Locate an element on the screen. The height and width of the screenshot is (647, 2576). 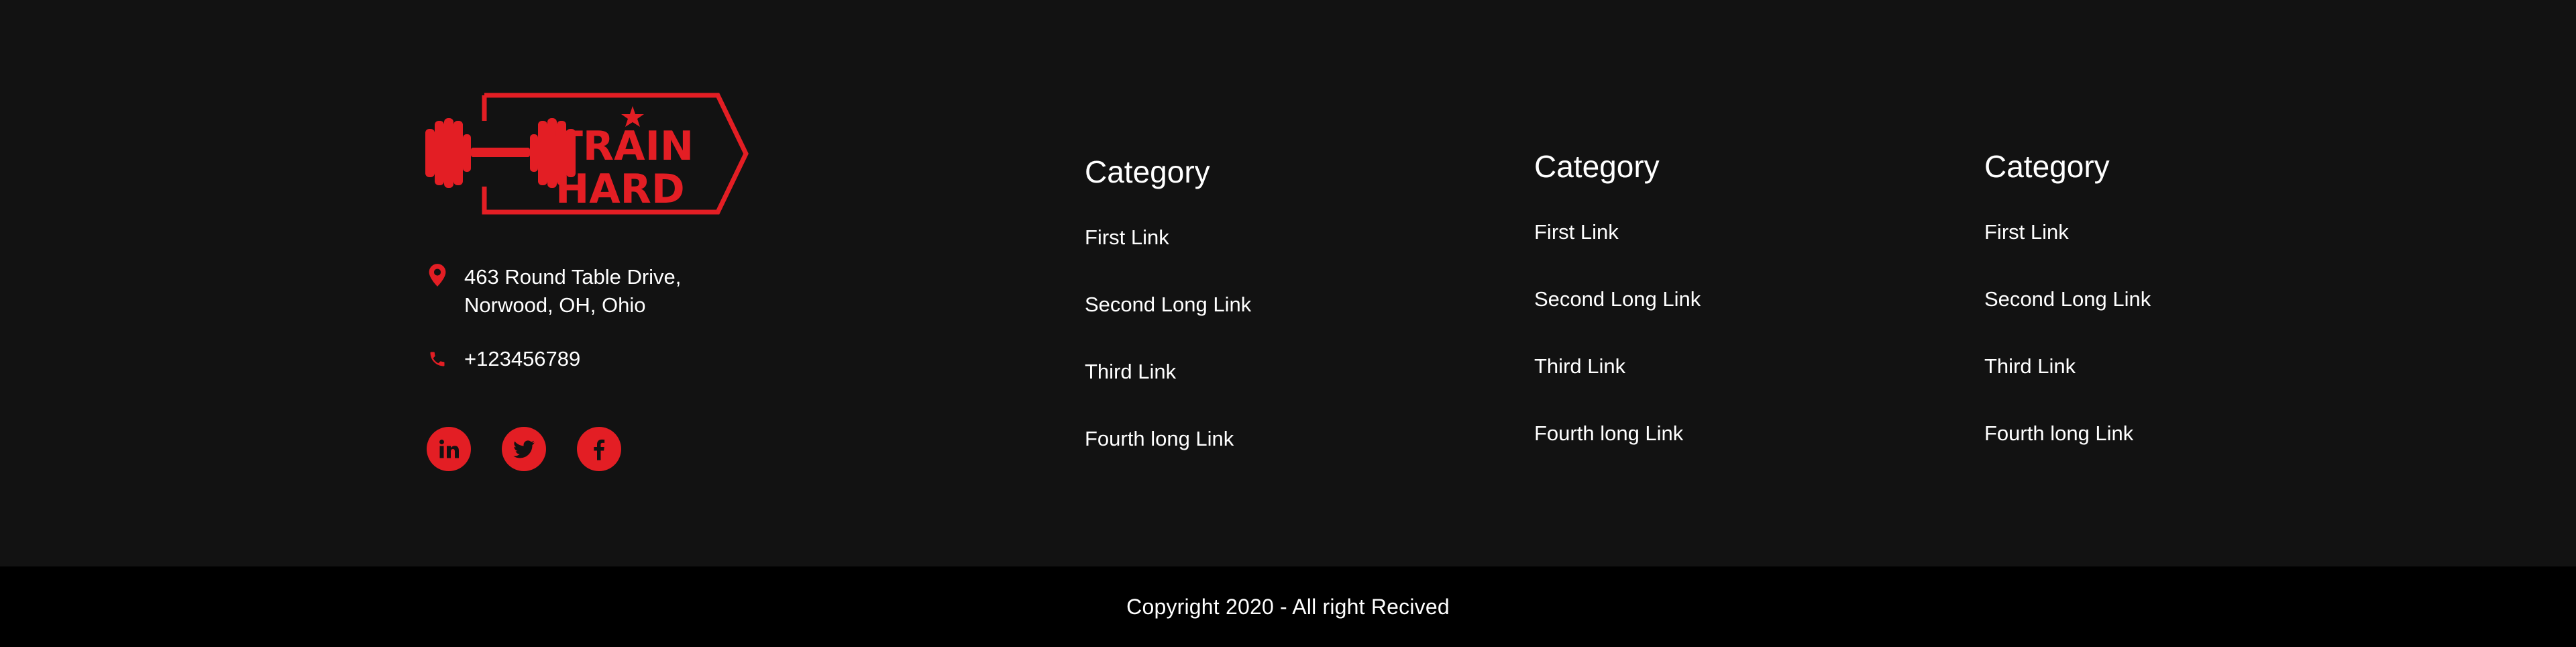
address-line-1: 463 Round Table Drive, is located at coordinates (573, 277).